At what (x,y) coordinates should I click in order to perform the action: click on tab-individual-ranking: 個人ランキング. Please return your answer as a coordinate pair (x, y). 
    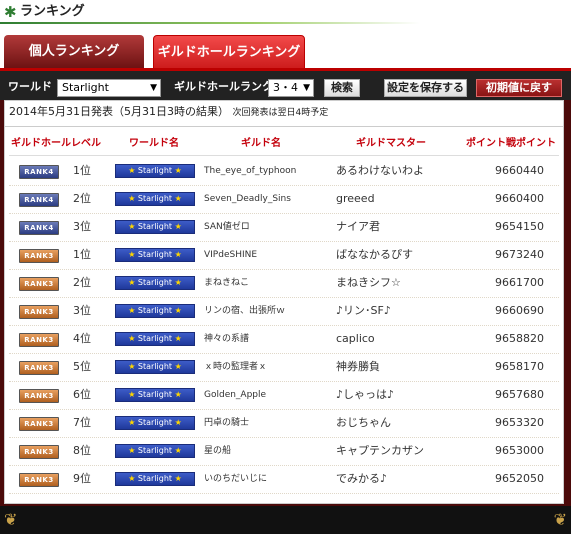
    Looking at the image, I should click on (74, 52).